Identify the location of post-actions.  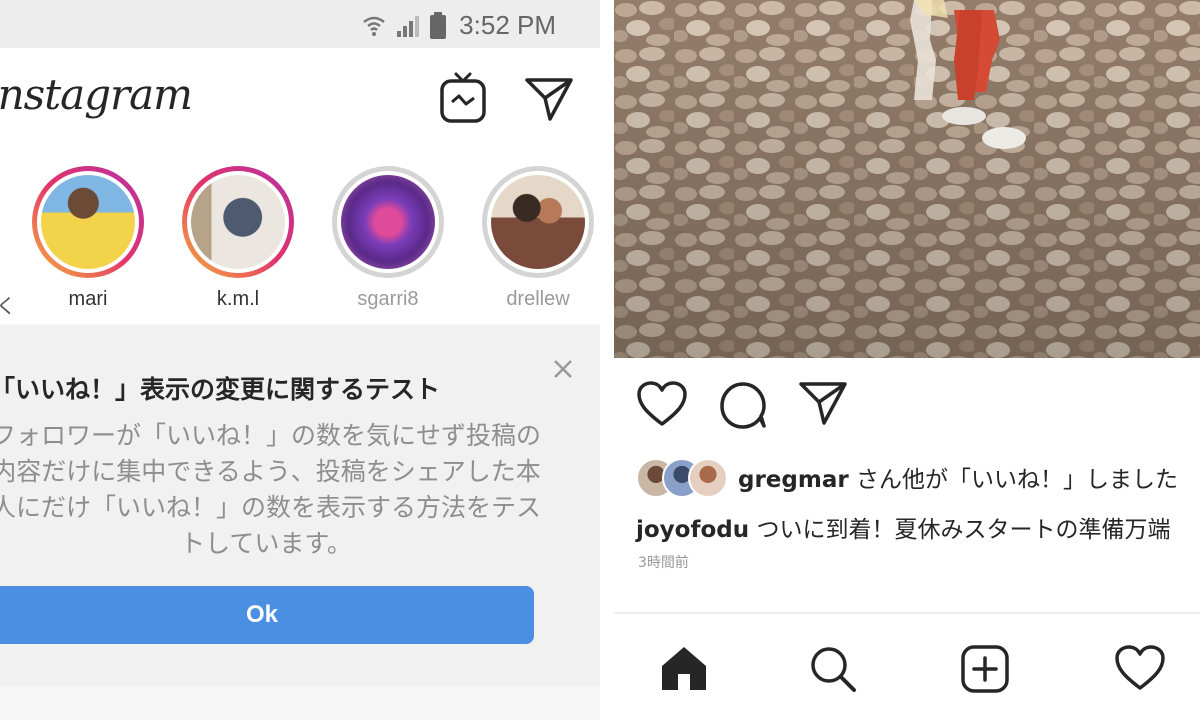
(742, 405).